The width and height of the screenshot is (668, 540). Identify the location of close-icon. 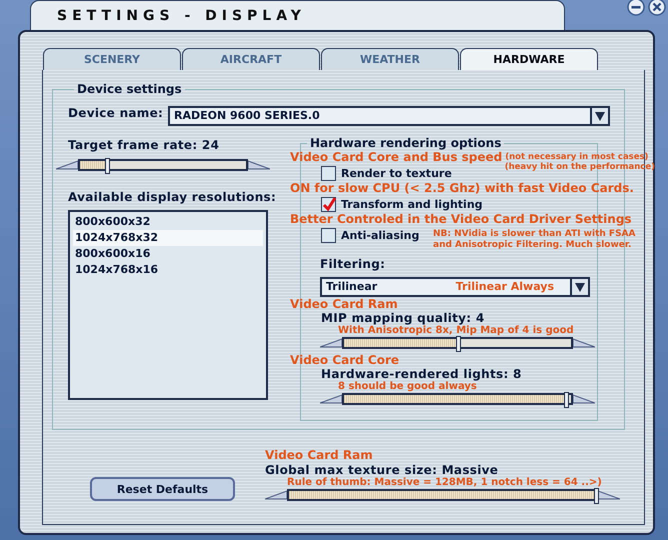
(657, 8).